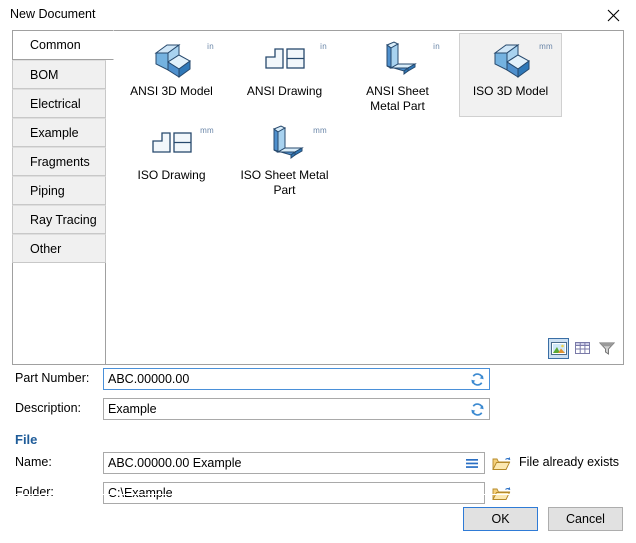  What do you see at coordinates (284, 182) in the screenshot?
I see `template-label: ISO Sheet Metal Part` at bounding box center [284, 182].